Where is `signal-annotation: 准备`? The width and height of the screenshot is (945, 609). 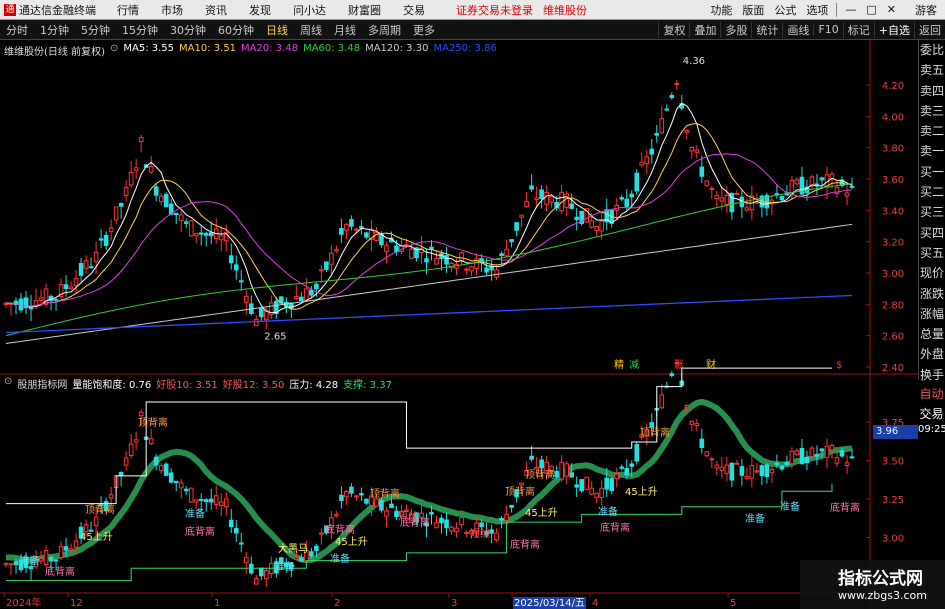
signal-annotation: 准备 is located at coordinates (340, 558).